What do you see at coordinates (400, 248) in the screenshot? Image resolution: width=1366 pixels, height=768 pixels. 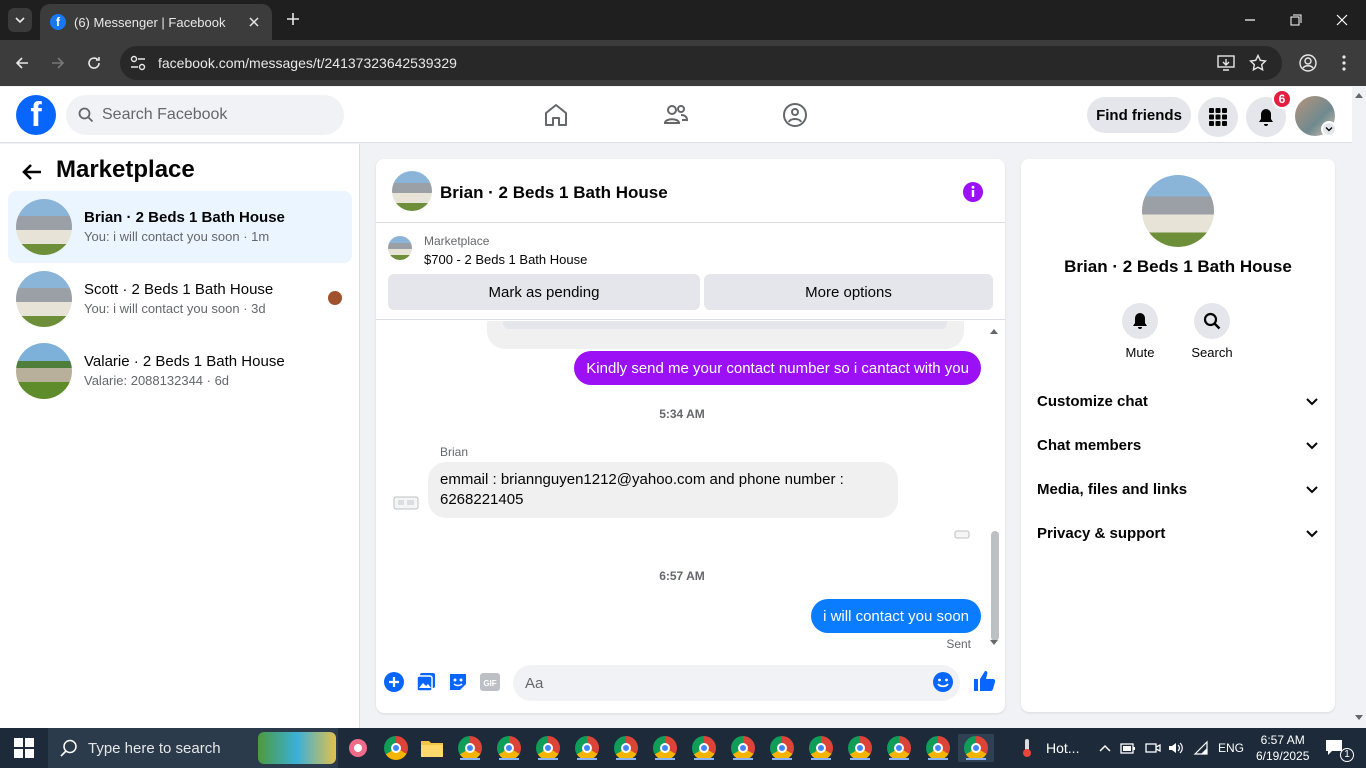 I see `listing-thumbnail` at bounding box center [400, 248].